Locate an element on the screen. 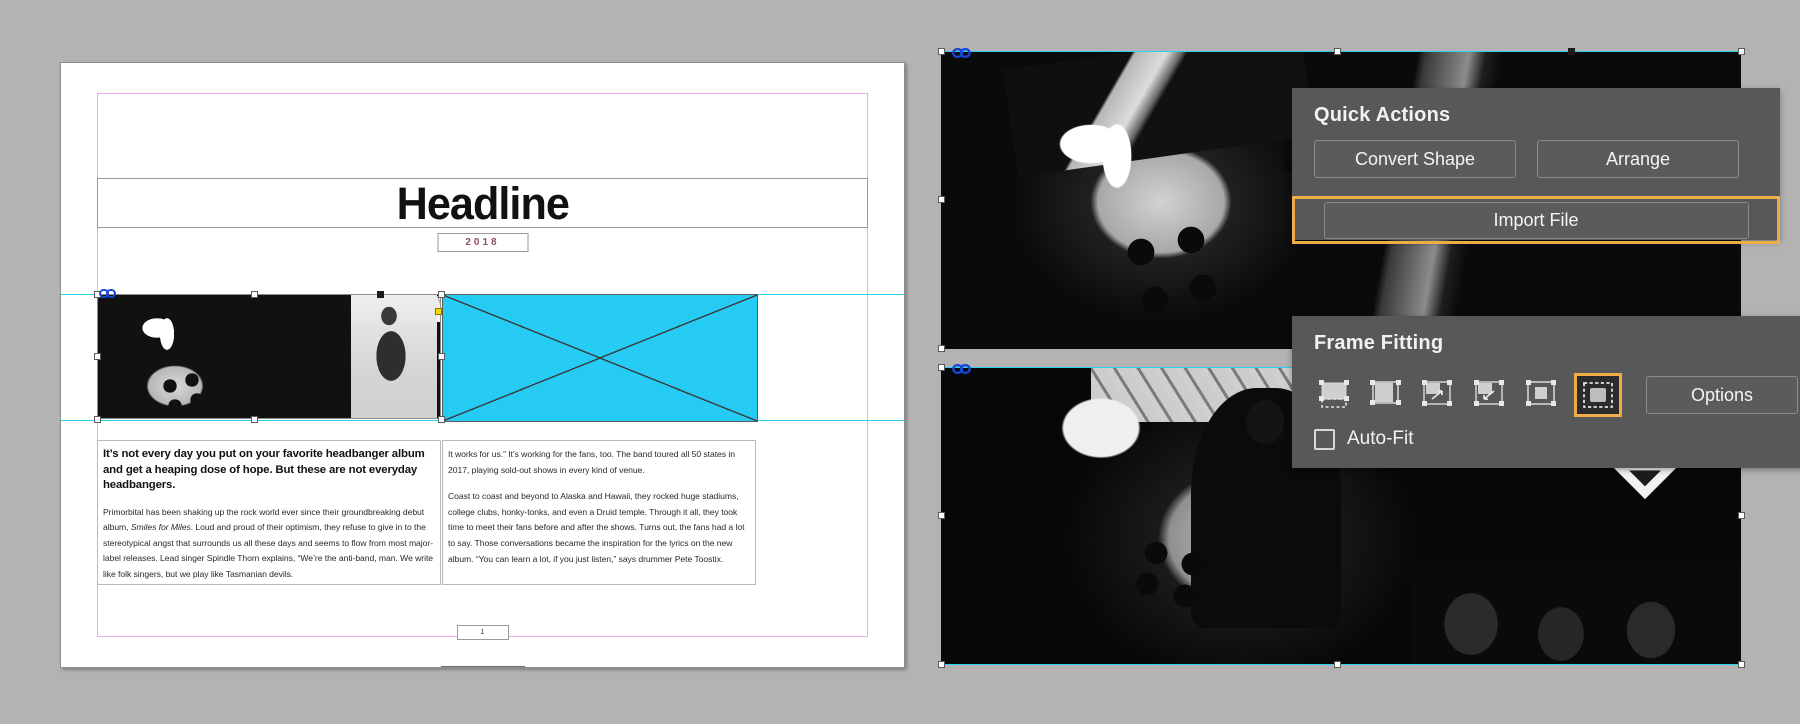  bottom-photo-selection-bottom is located at coordinates (1341, 664).